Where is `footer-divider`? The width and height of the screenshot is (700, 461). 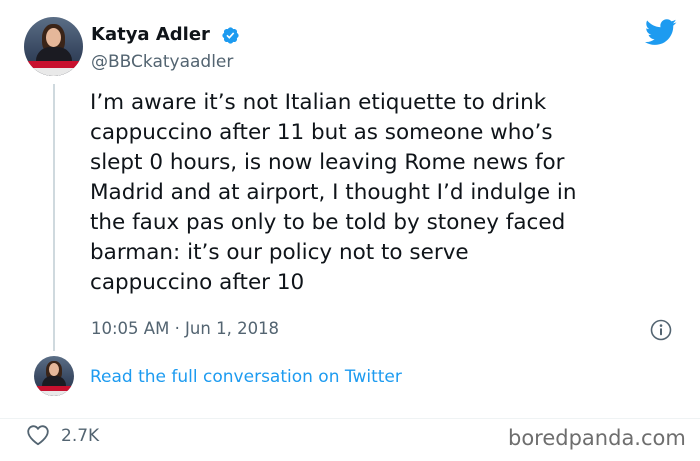 footer-divider is located at coordinates (350, 418).